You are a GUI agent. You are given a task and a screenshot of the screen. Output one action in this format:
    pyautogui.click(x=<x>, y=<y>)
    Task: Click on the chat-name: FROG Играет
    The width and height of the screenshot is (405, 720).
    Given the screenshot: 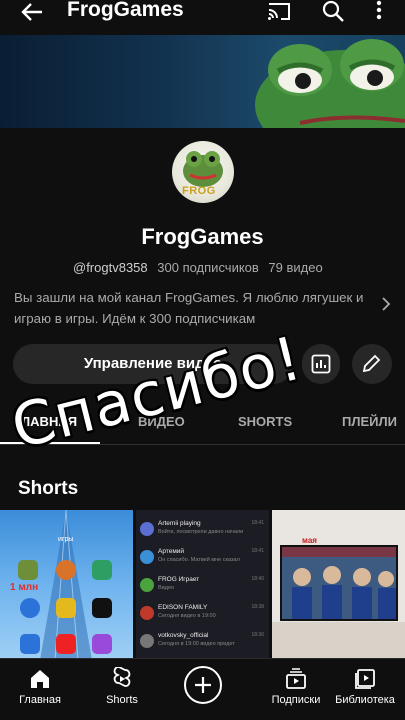 What is the action you would take?
    pyautogui.click(x=179, y=579)
    